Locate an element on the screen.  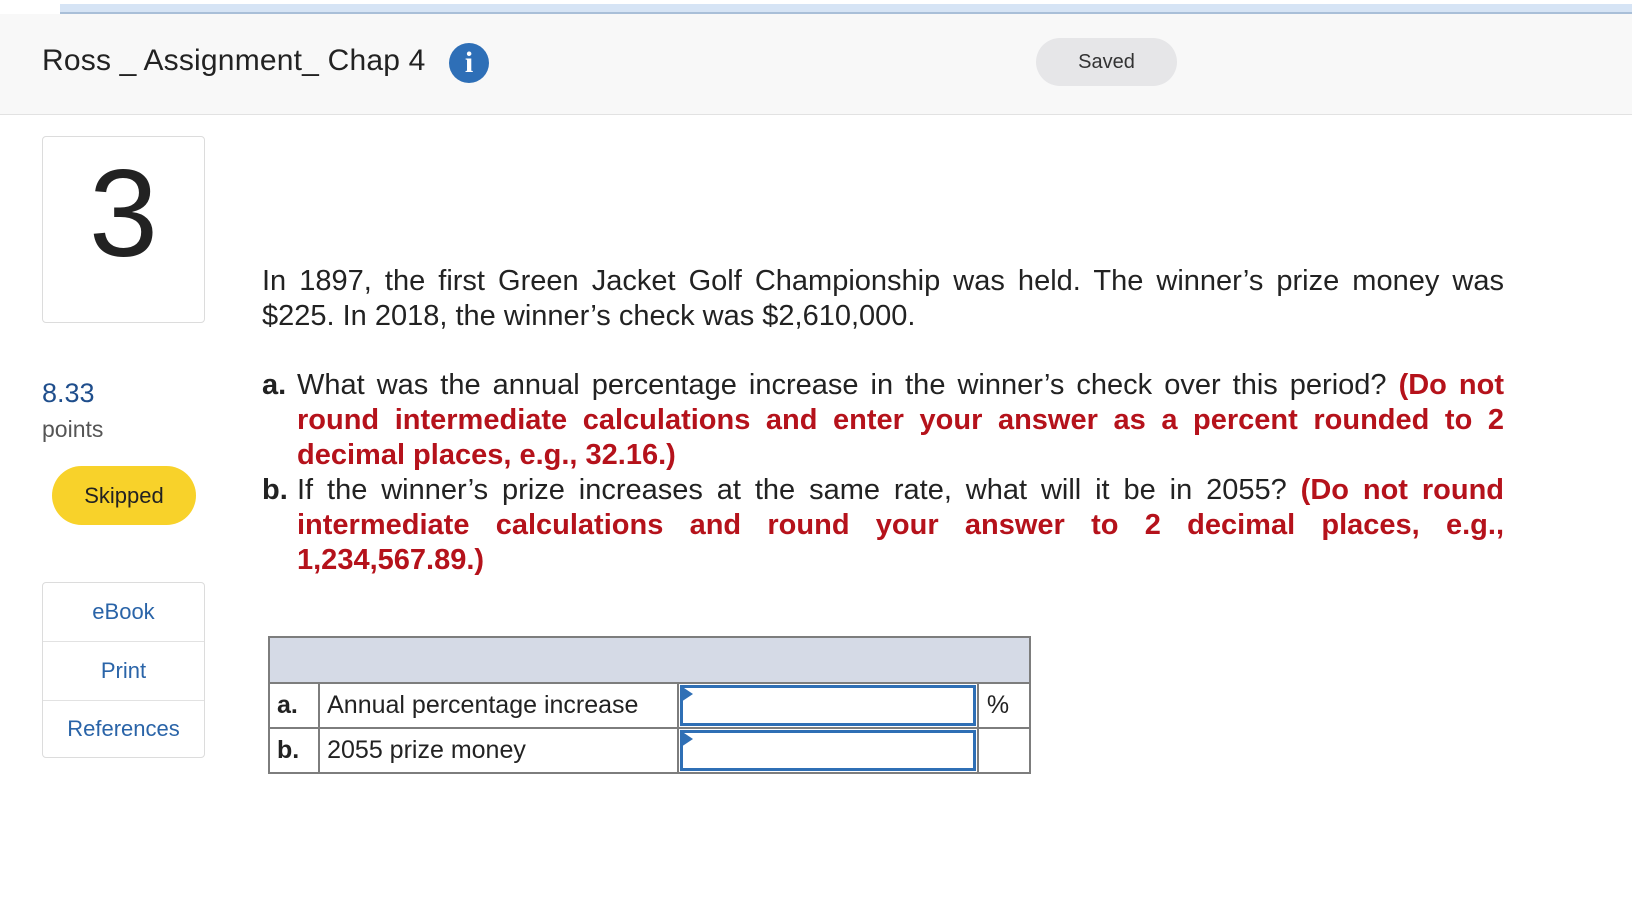
prize-money-input is located at coordinates (828, 750).